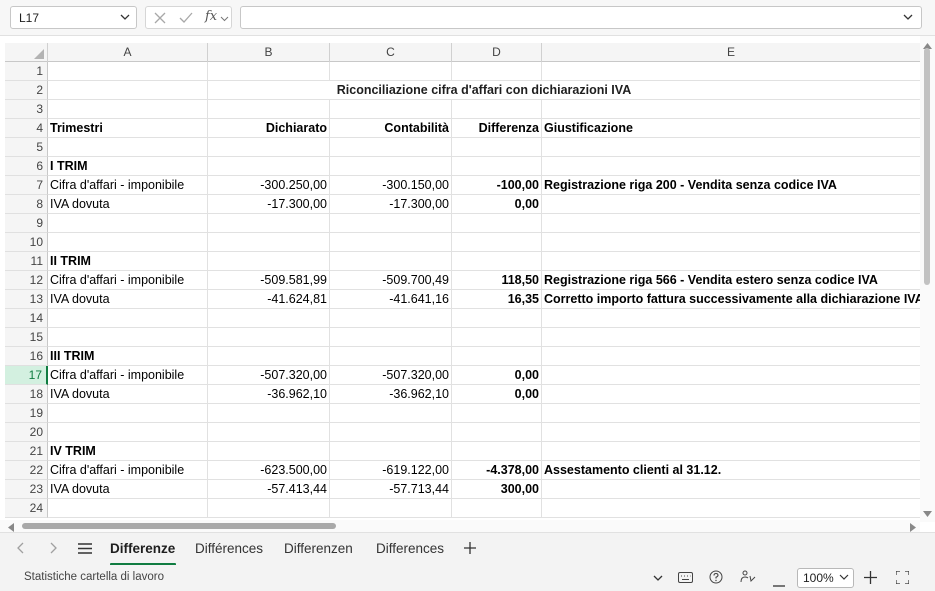  I want to click on row-header: 2, so click(26, 90).